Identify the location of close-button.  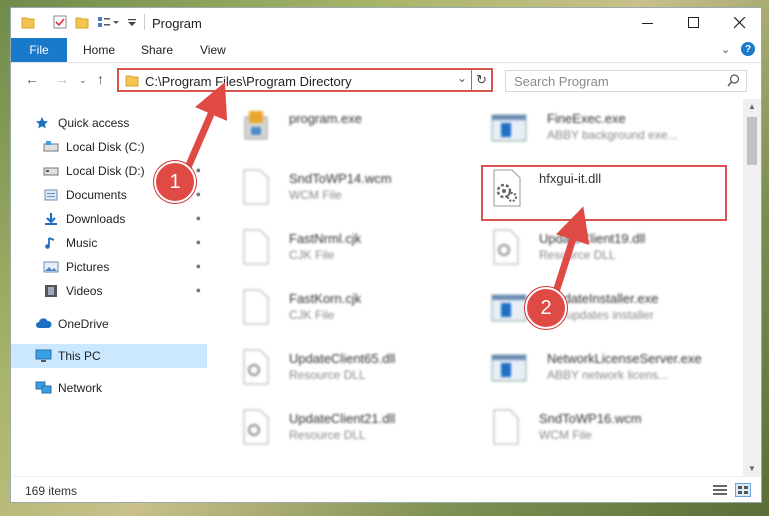
(739, 23).